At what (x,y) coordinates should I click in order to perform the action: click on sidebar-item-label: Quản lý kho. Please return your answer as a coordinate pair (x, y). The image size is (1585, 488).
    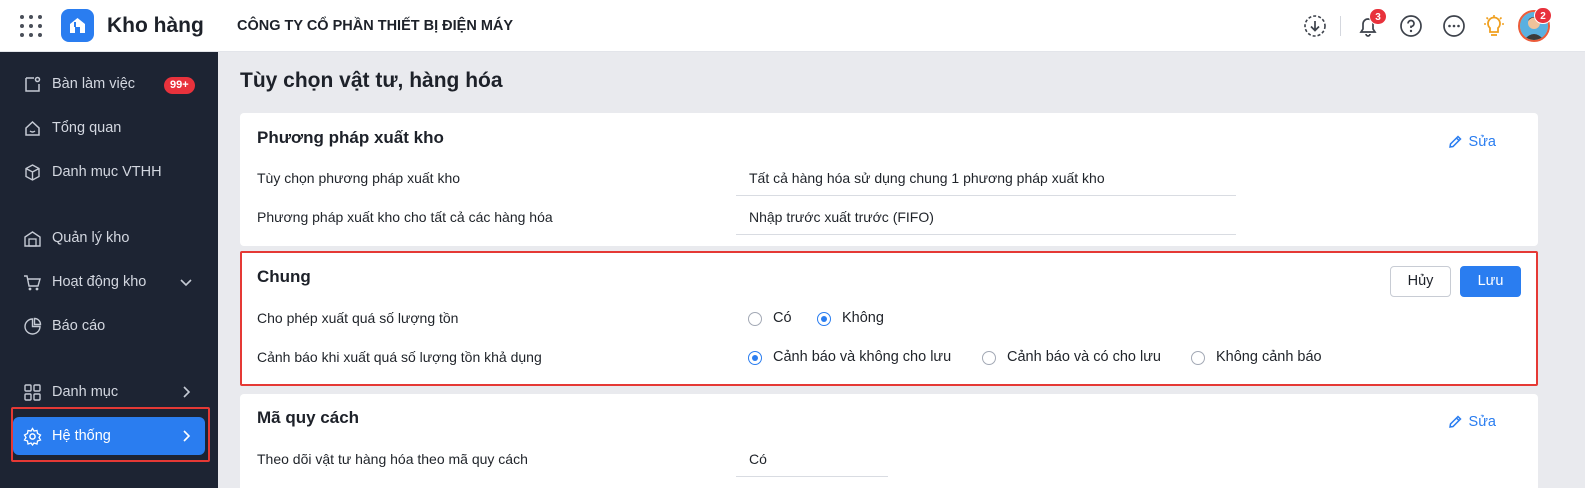
    Looking at the image, I should click on (91, 238).